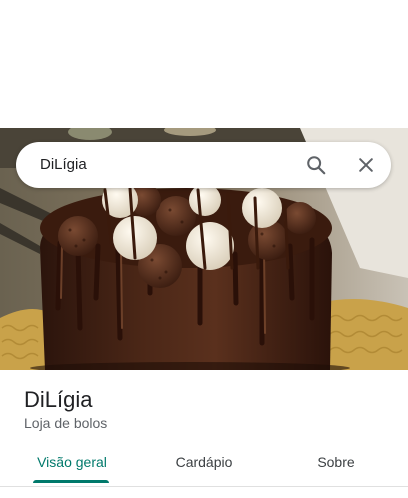 This screenshot has height=498, width=408. What do you see at coordinates (58, 399) in the screenshot?
I see `place-title: DiLígia` at bounding box center [58, 399].